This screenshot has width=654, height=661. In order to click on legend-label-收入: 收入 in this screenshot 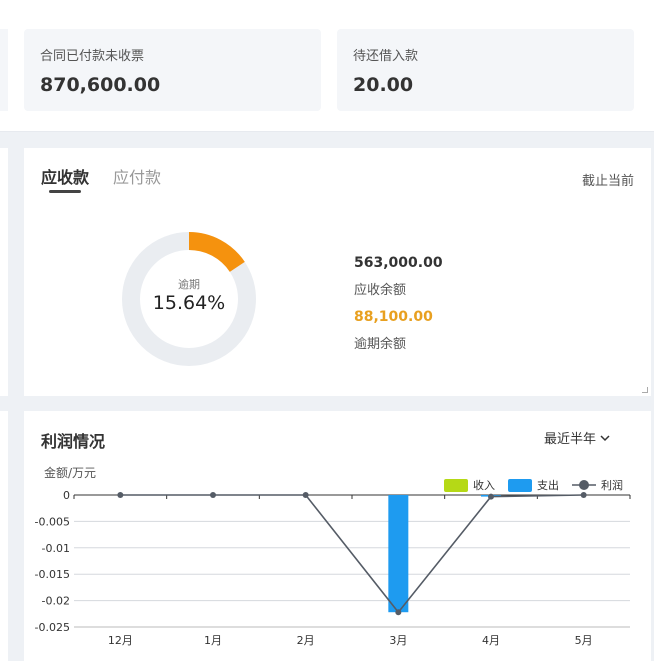, I will do `click(484, 485)`.